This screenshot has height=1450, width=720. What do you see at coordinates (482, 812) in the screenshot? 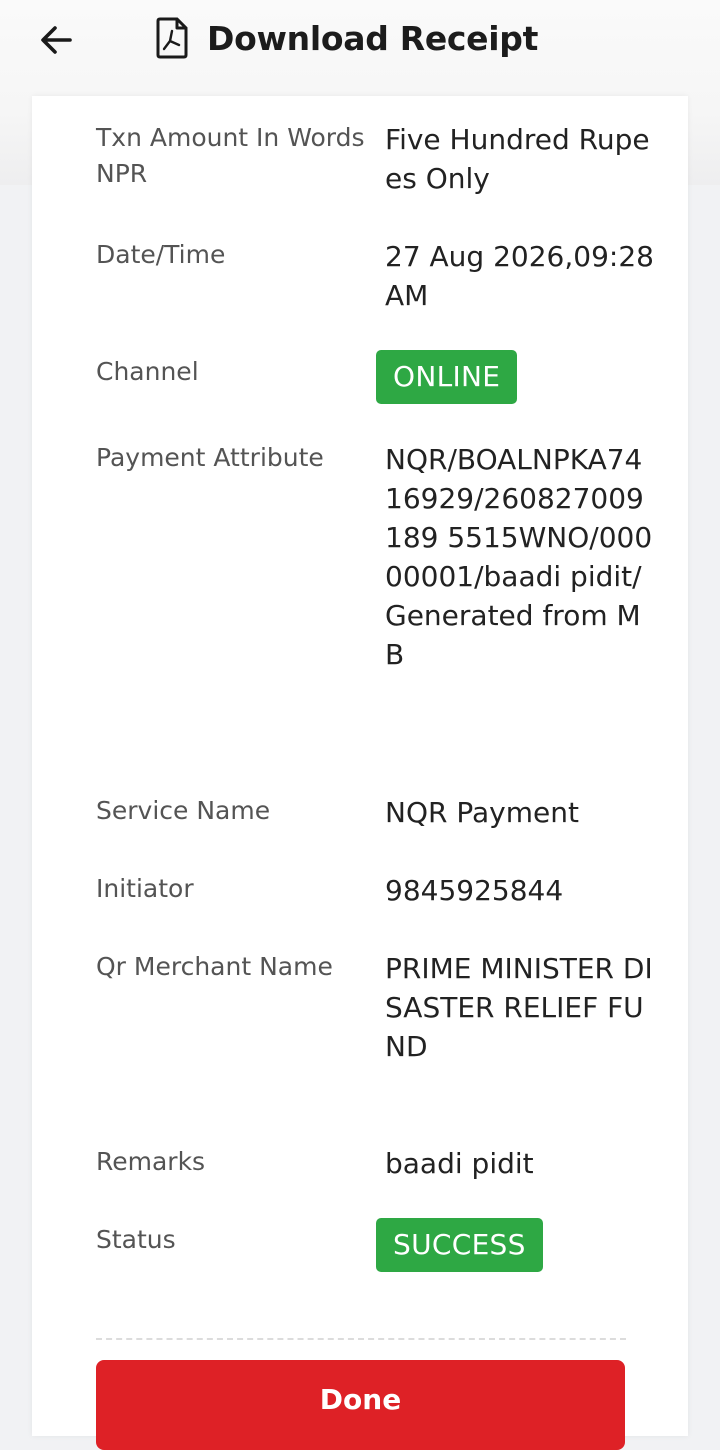
I see `row-value: NQR Payment` at bounding box center [482, 812].